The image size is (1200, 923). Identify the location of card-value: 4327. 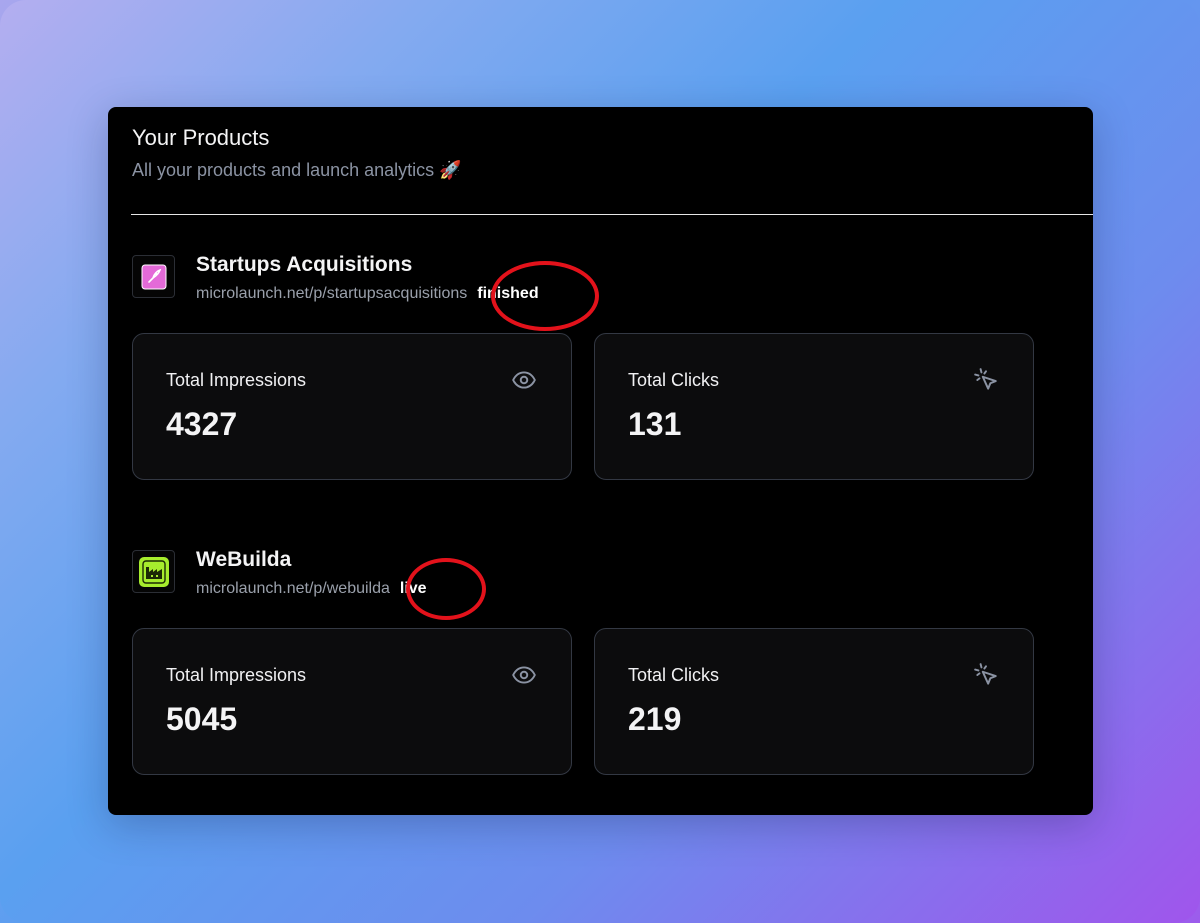
(202, 424).